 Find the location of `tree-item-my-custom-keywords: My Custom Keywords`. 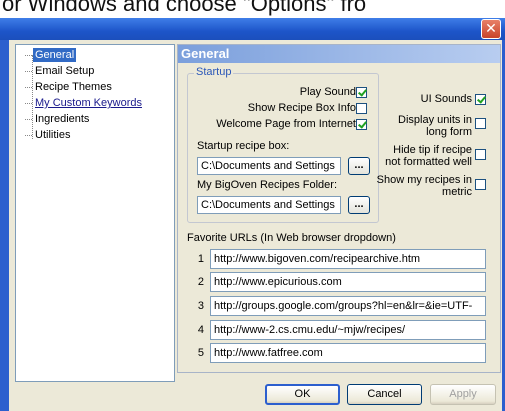

tree-item-my-custom-keywords: My Custom Keywords is located at coordinates (84, 103).